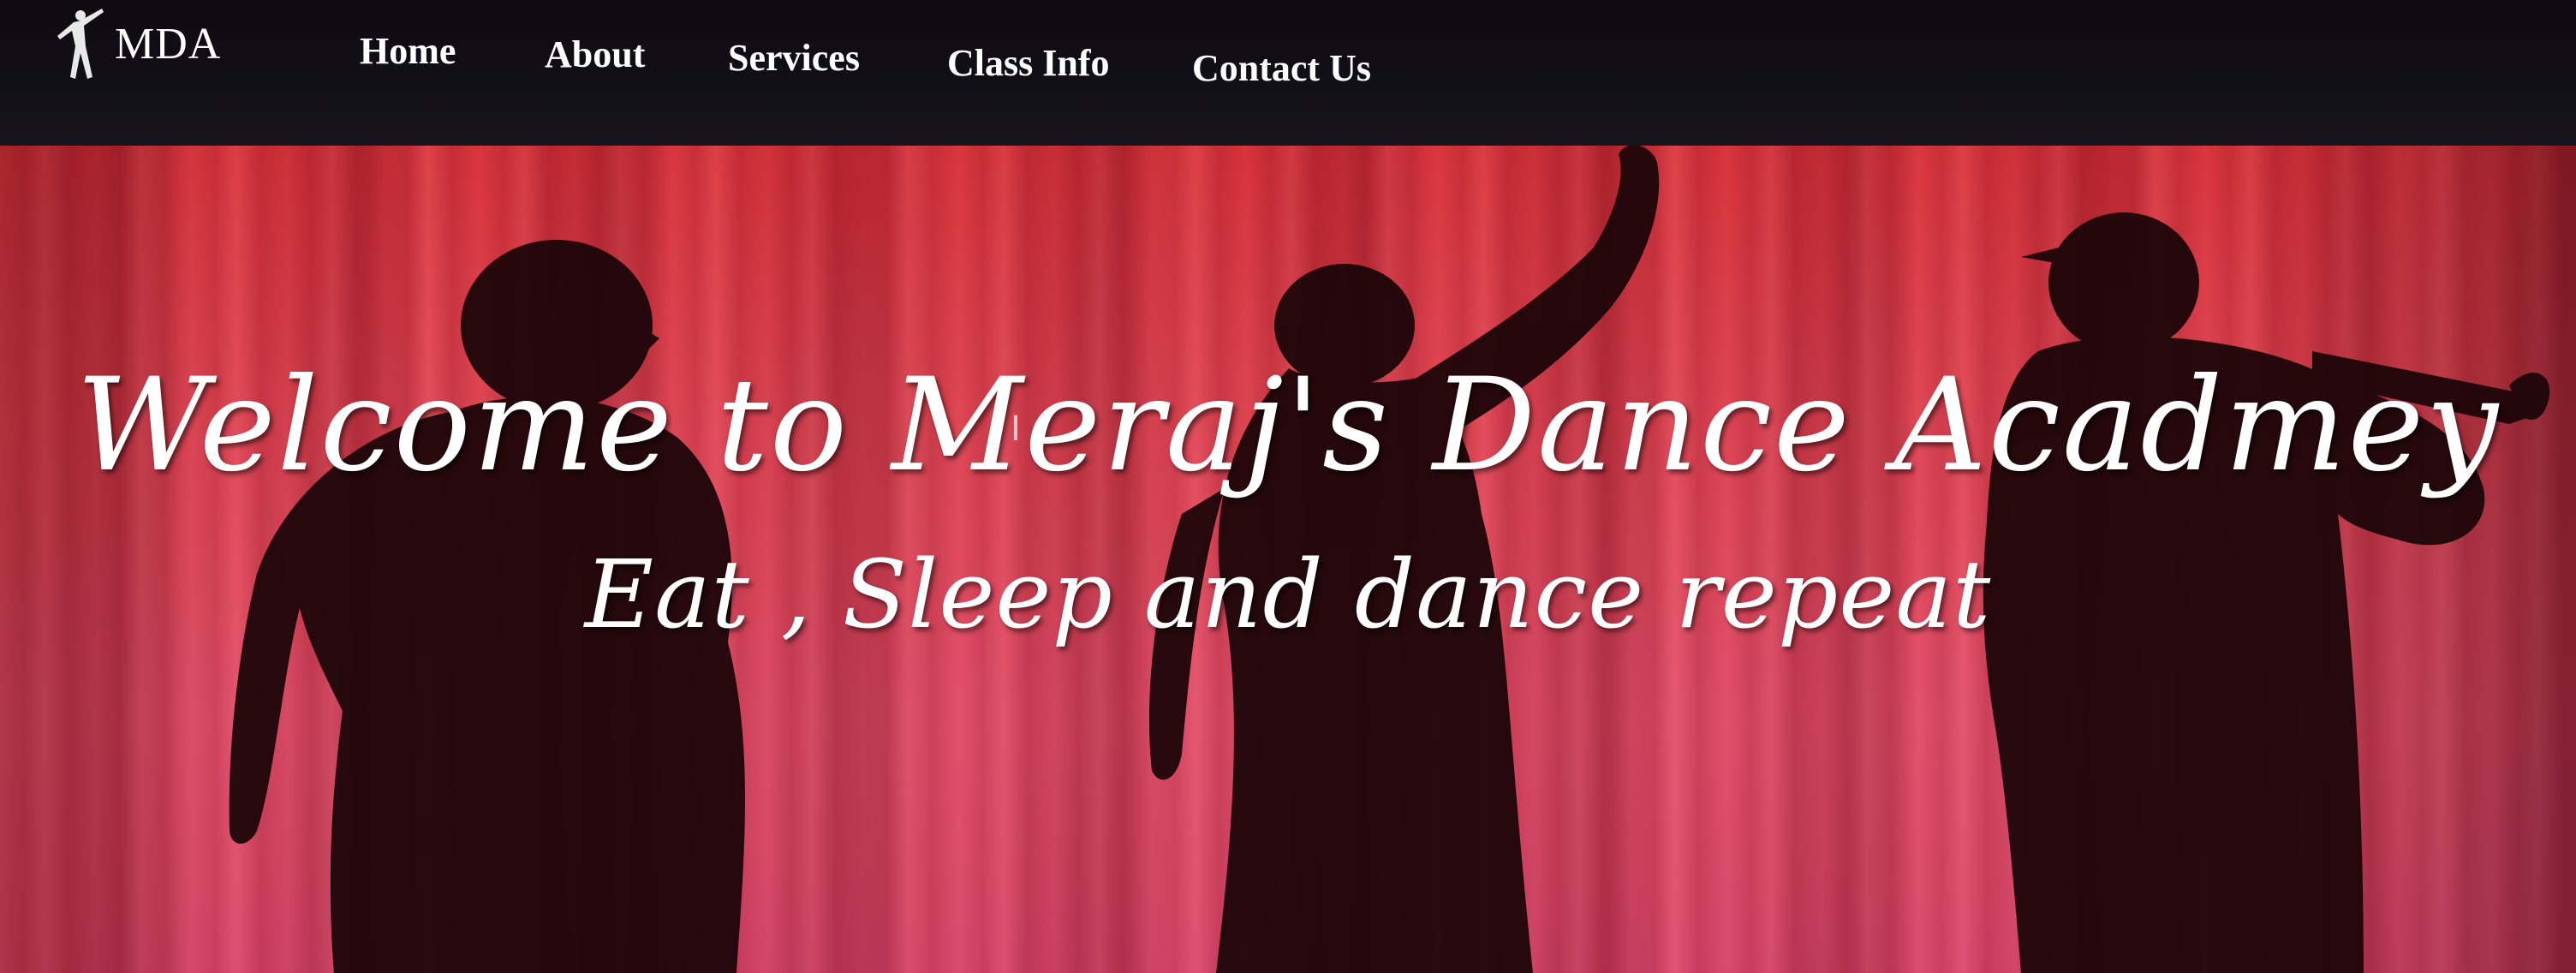 The width and height of the screenshot is (2576, 973). I want to click on hero-title: Welcome to Meraj's Dance Acadmey, so click(1288, 425).